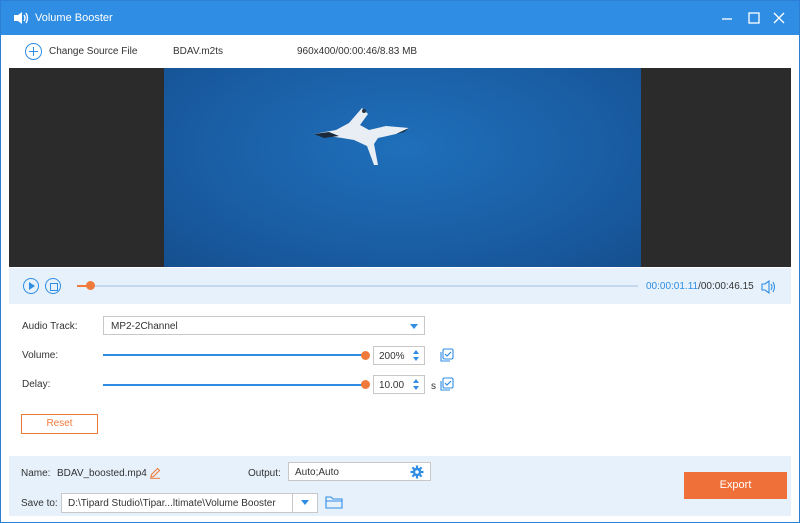 Image resolution: width=800 pixels, height=523 pixels. Describe the element at coordinates (36, 473) in the screenshot. I see `name-label: Name:` at that location.